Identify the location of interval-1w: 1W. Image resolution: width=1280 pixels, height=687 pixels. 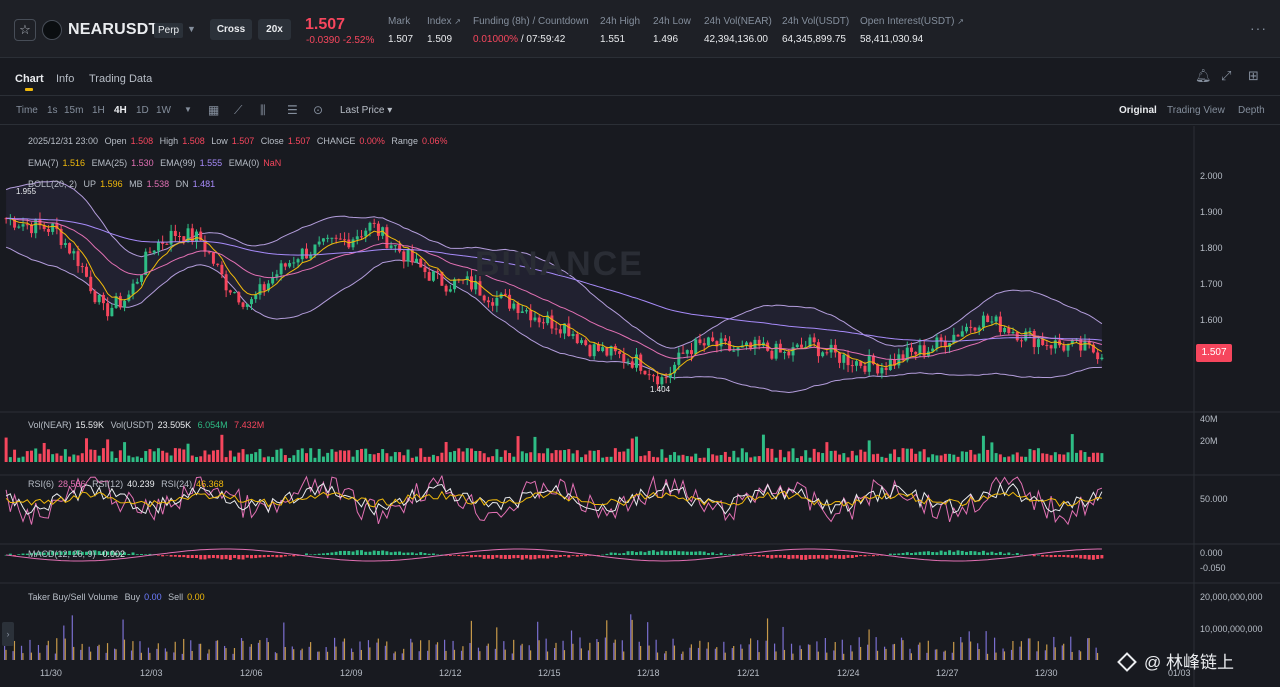
(163, 110).